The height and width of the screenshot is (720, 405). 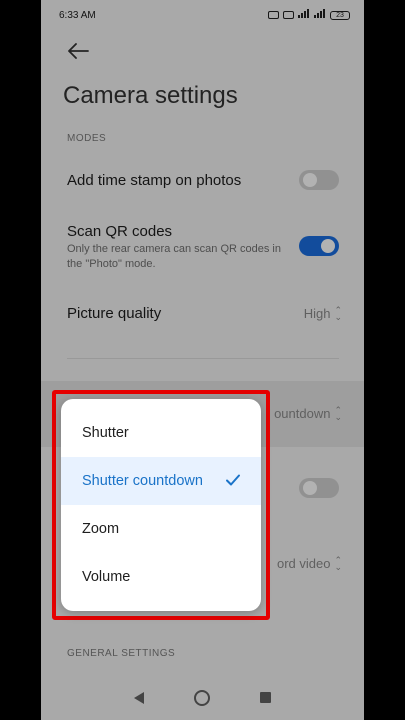 I want to click on menu-item-shutter-countdown: Shutter countdown, so click(x=161, y=481).